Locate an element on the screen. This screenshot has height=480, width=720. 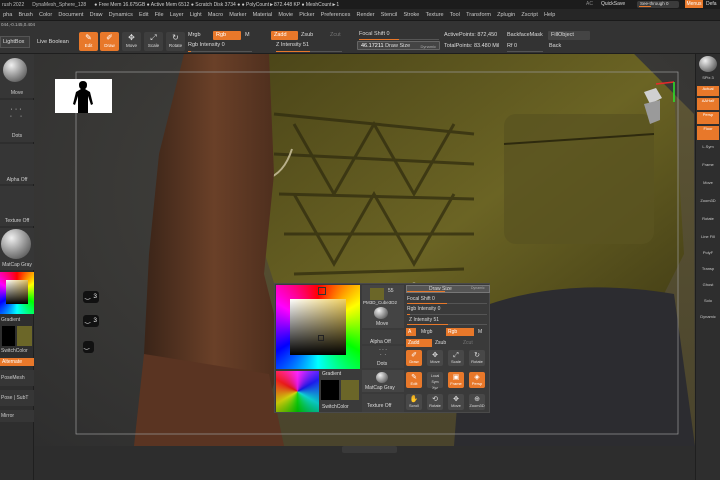
menu-dynamics: Dynamics is located at coordinates (121, 15).